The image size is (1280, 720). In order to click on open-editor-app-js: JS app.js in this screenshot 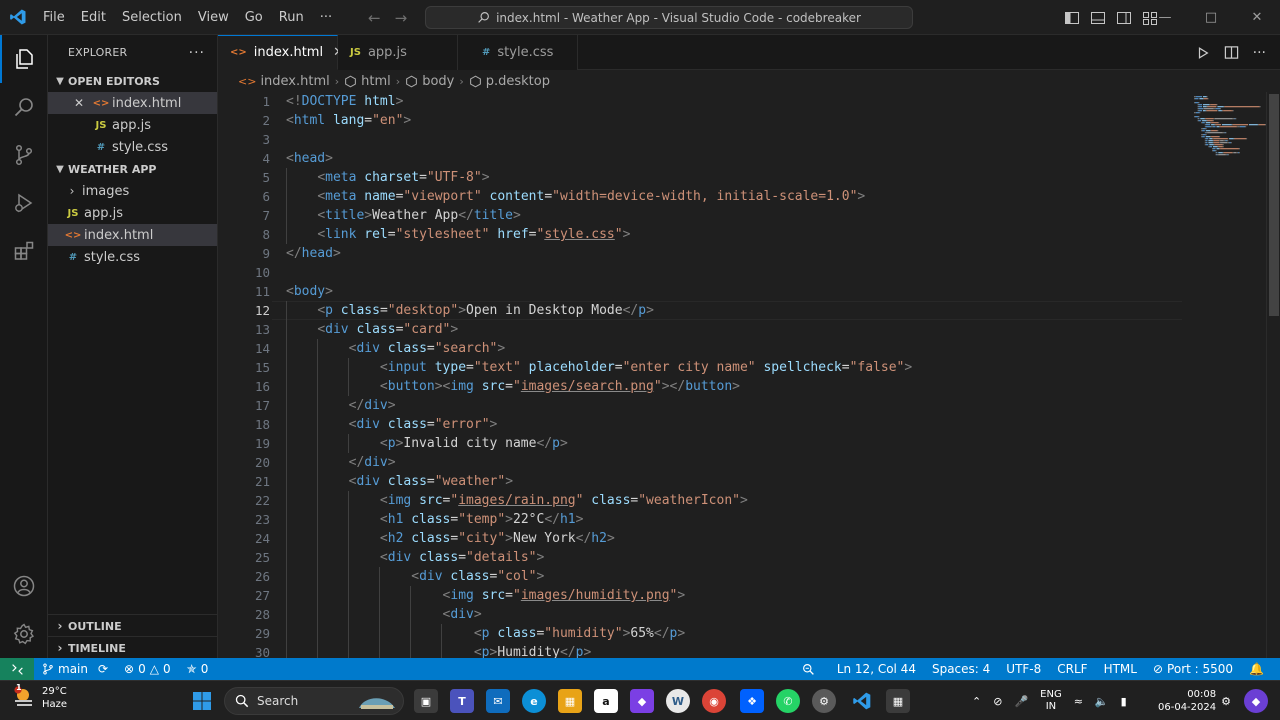, I will do `click(132, 125)`.